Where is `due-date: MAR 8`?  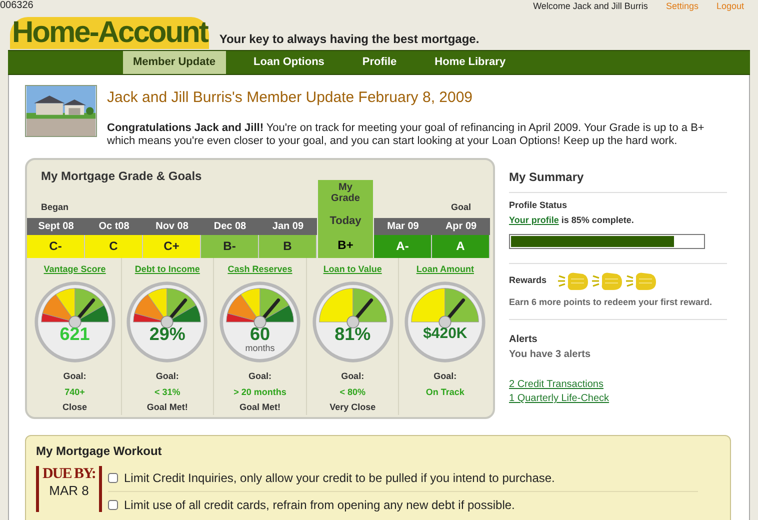
due-date: MAR 8 is located at coordinates (69, 490).